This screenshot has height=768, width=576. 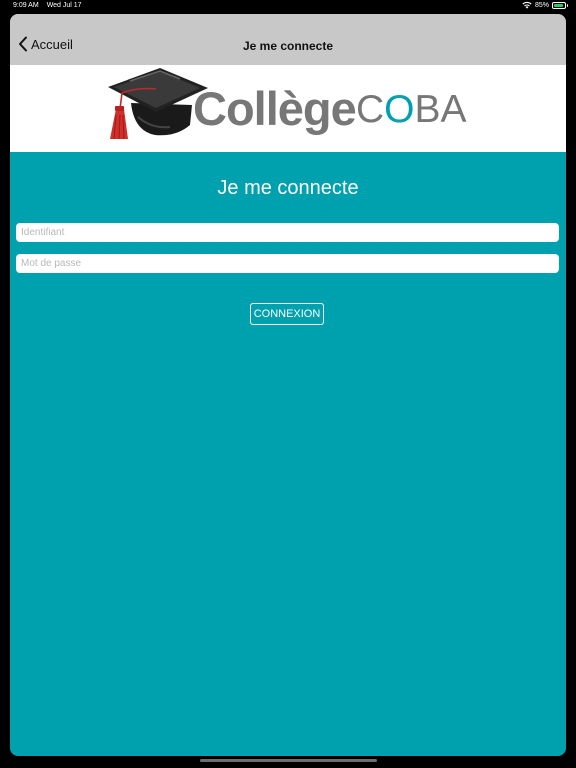 I want to click on page-title: Je me connecte, so click(x=288, y=188).